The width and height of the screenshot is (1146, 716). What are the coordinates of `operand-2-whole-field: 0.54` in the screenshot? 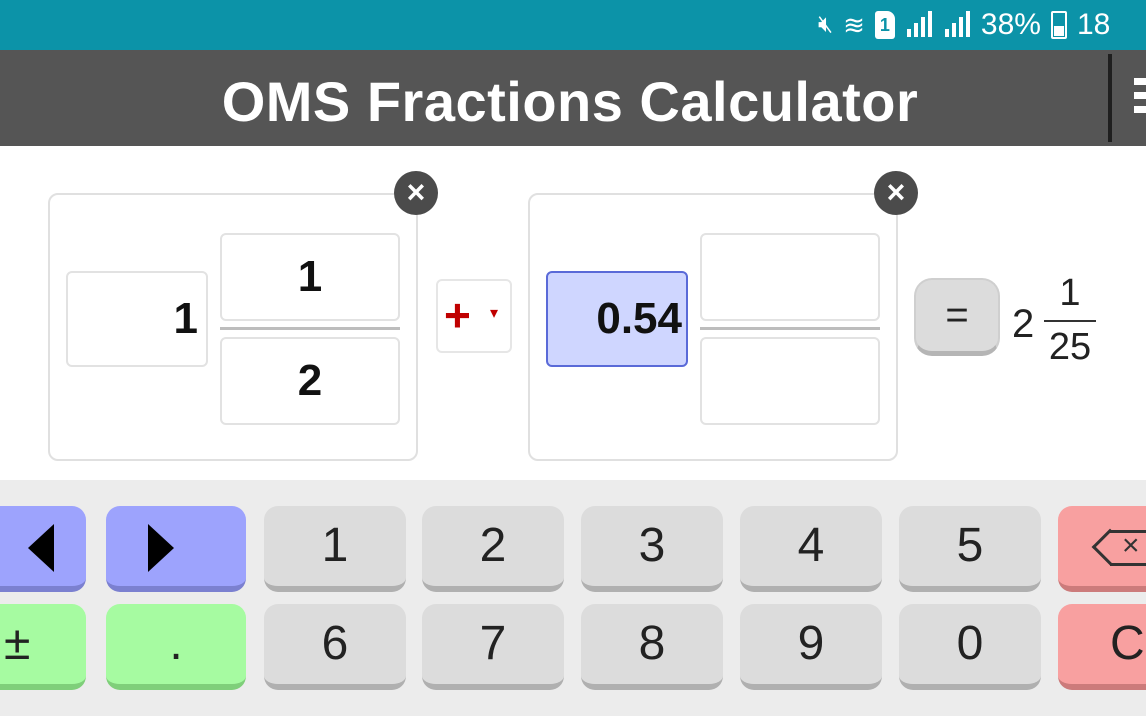 It's located at (617, 319).